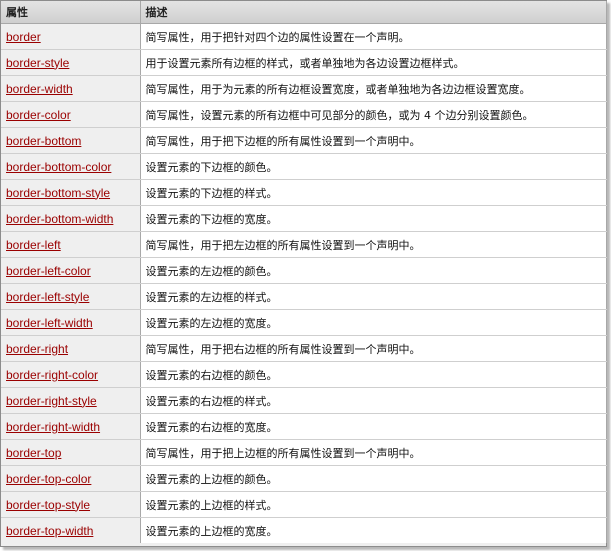  I want to click on description-cell: 简写属性，用于把上边框的所有属性设置到一个声明中。, so click(373, 452).